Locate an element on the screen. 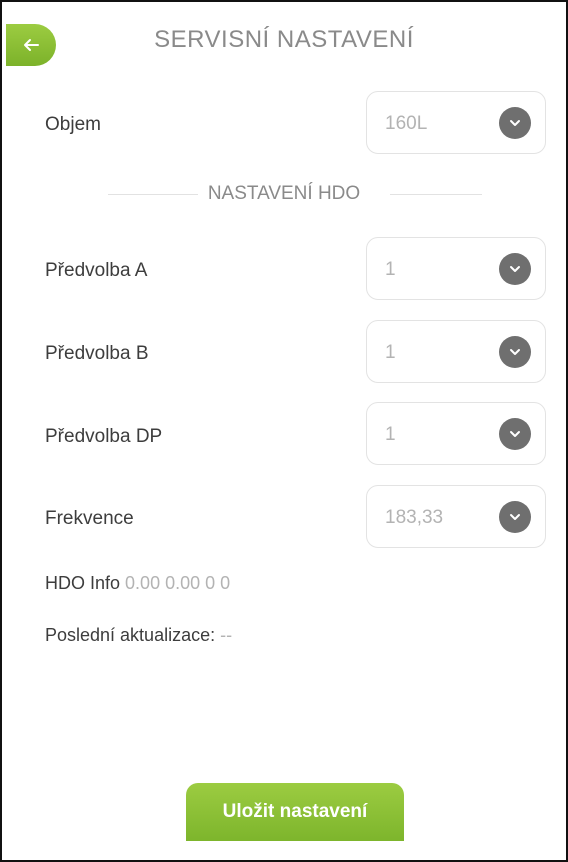 Image resolution: width=568 pixels, height=862 pixels. preset-a-value: 1 is located at coordinates (390, 269).